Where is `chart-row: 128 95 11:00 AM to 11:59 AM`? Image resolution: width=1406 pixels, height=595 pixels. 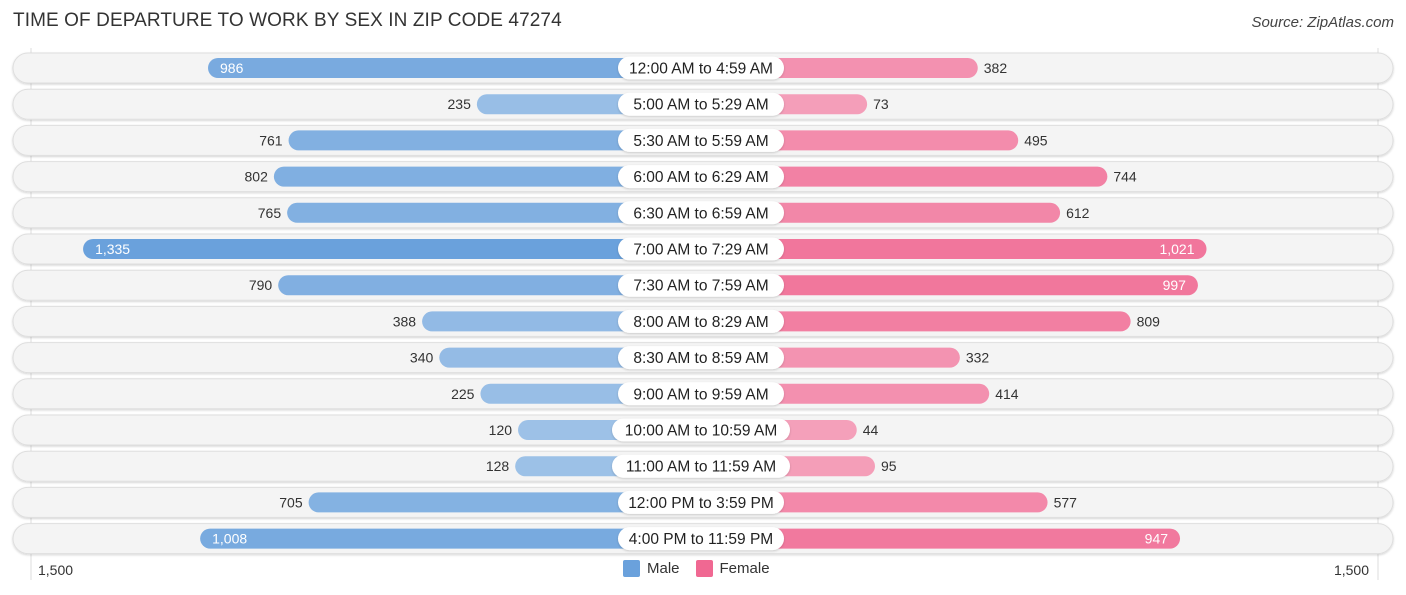
chart-row: 128 95 11:00 AM to 11:59 AM is located at coordinates (703, 466).